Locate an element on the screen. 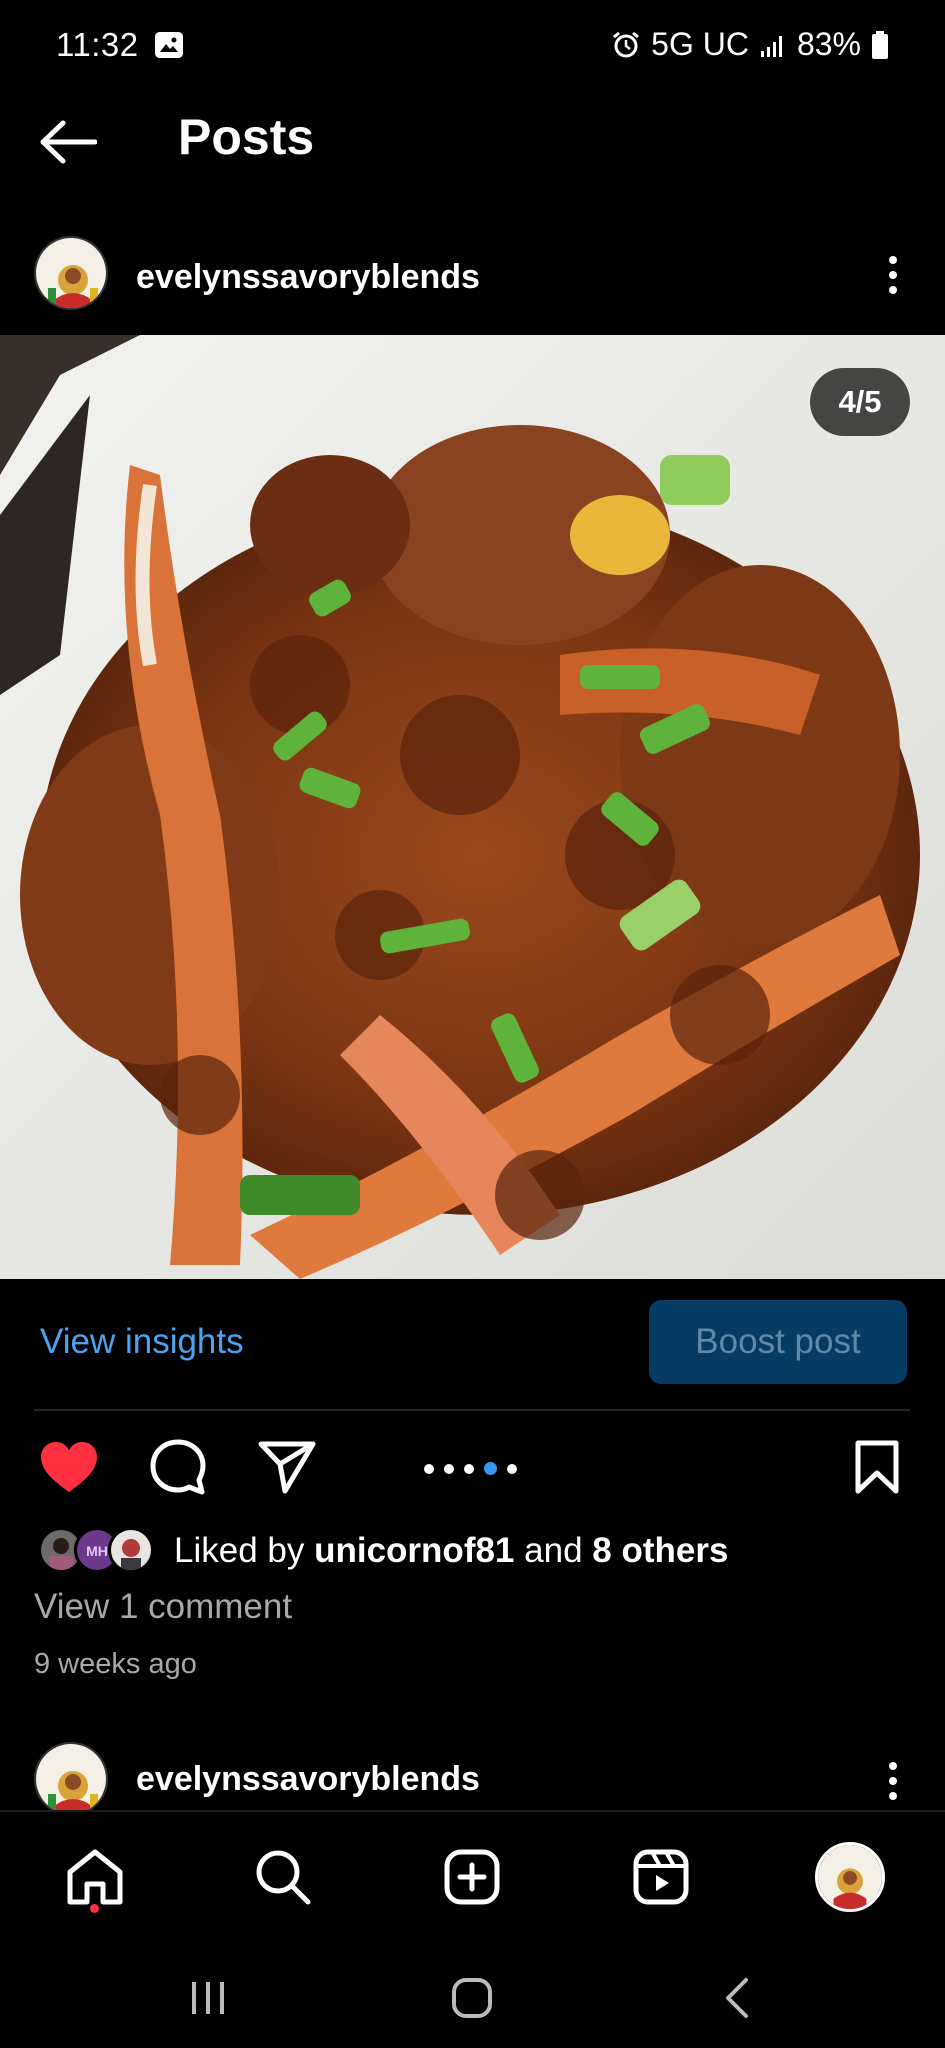 This screenshot has height=2048, width=945. heart-icon is located at coordinates (69, 1467).